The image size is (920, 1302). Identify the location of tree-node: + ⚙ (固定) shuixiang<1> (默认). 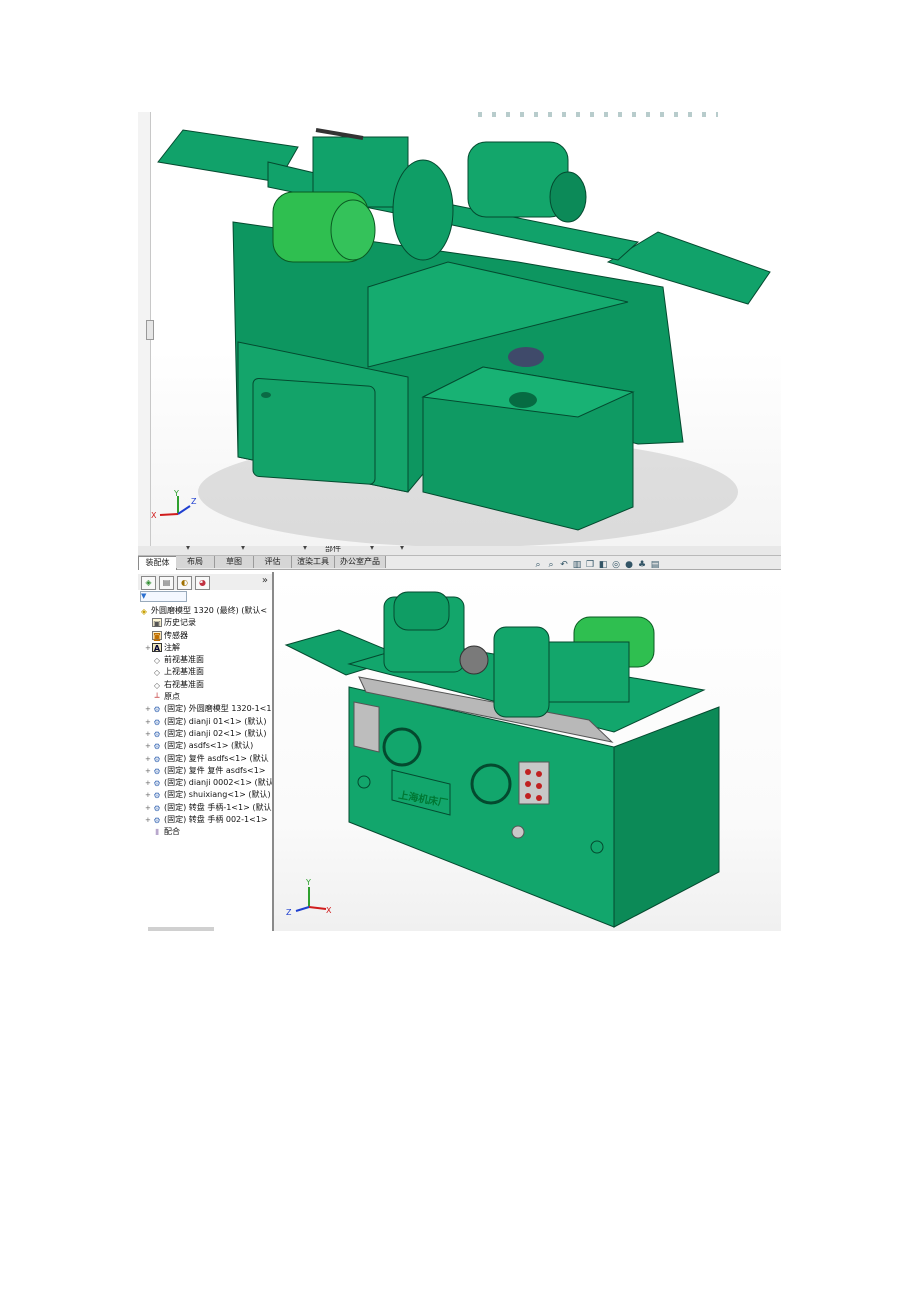
(205, 795).